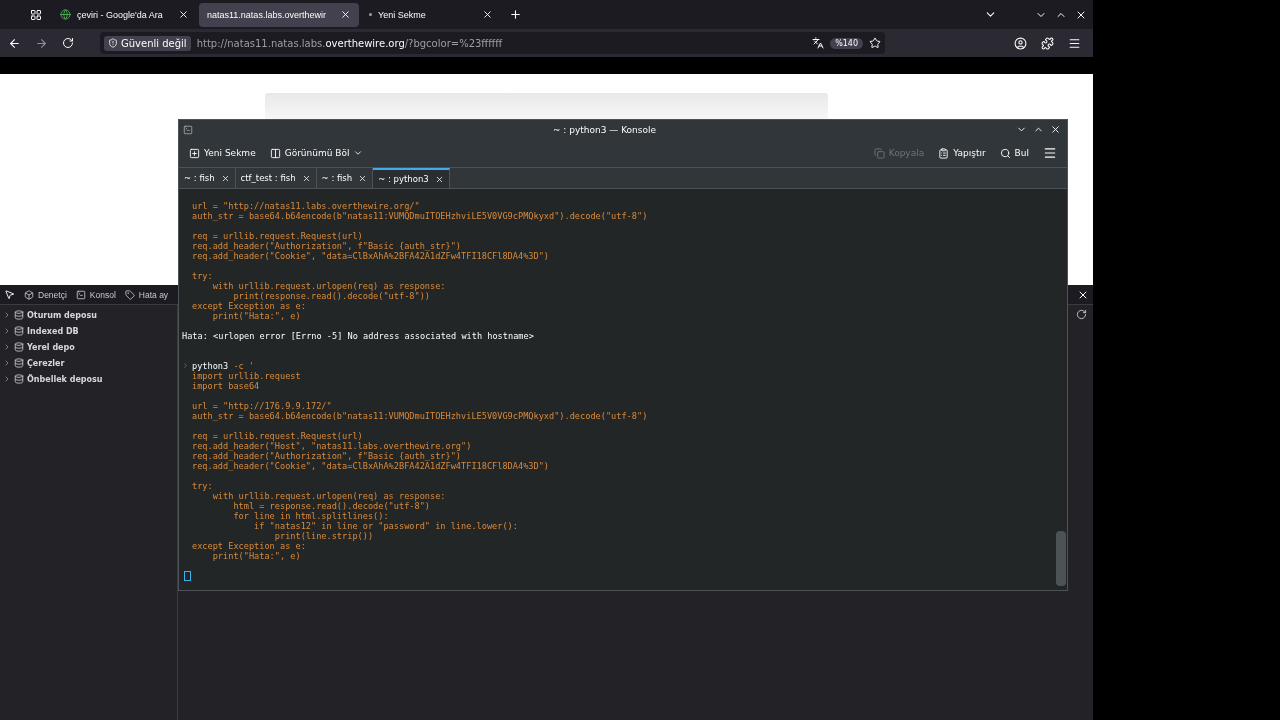 The width and height of the screenshot is (1280, 720). What do you see at coordinates (431, 14) in the screenshot?
I see `browser-tab: Yeni Sekme` at bounding box center [431, 14].